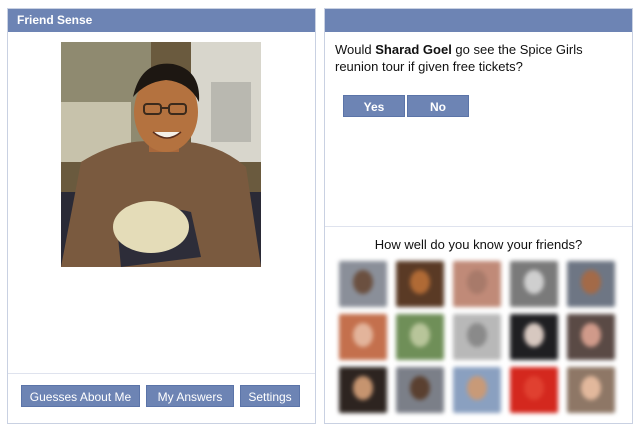  What do you see at coordinates (478, 226) in the screenshot?
I see `section-divider` at bounding box center [478, 226].